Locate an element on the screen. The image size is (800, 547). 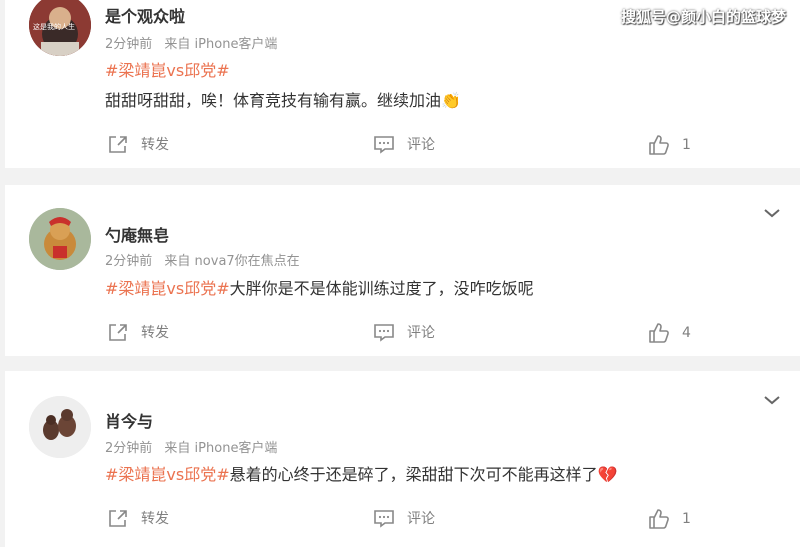
like-count: 4 is located at coordinates (686, 333).